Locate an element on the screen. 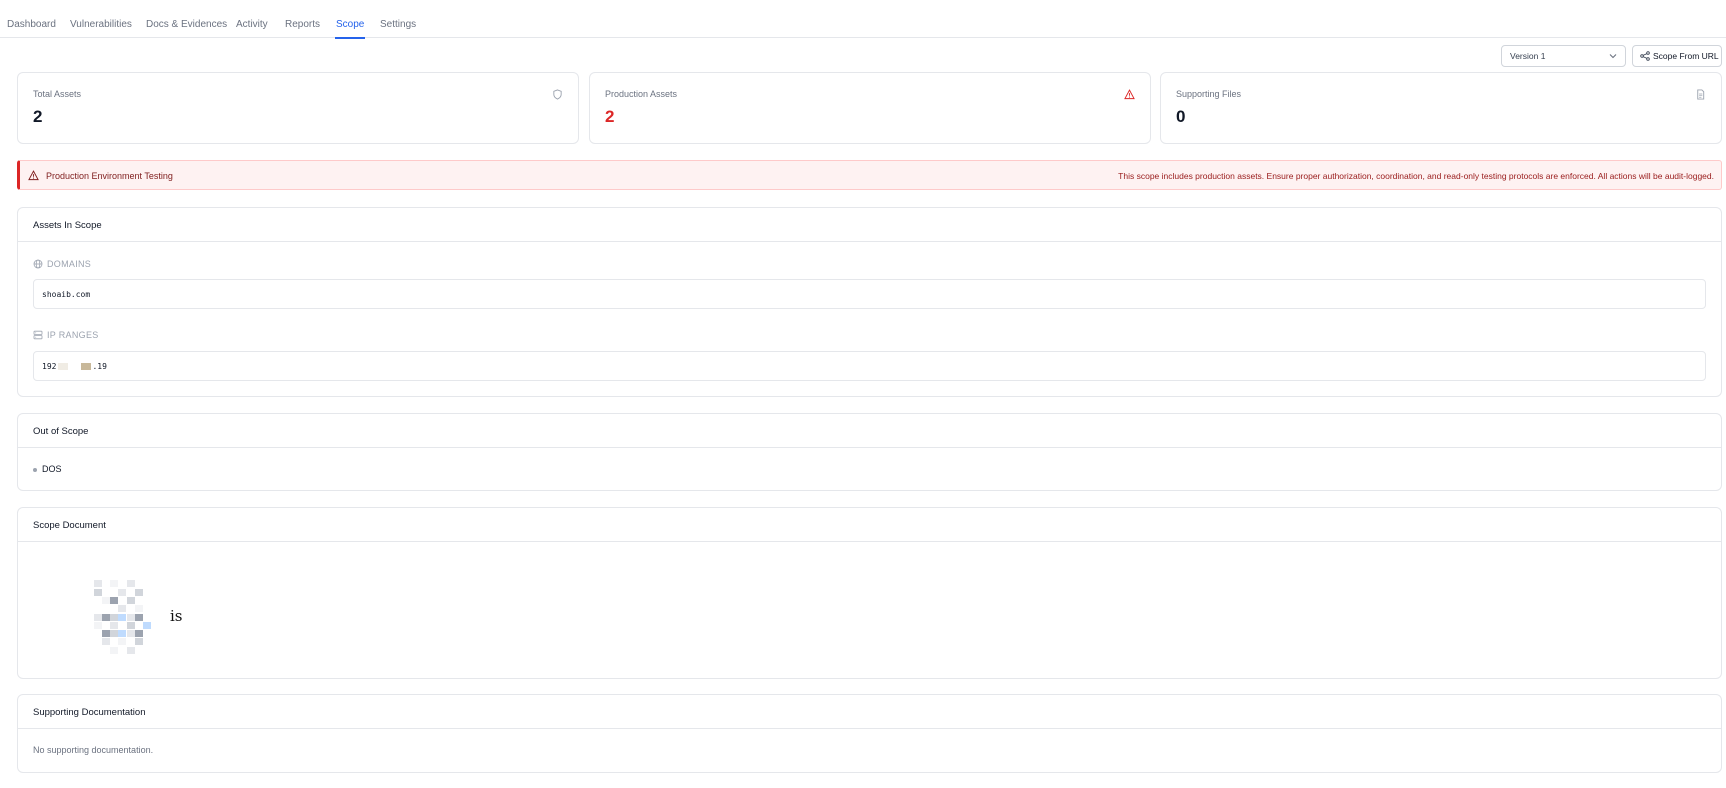  version-select-value: Version 1 is located at coordinates (1528, 56).